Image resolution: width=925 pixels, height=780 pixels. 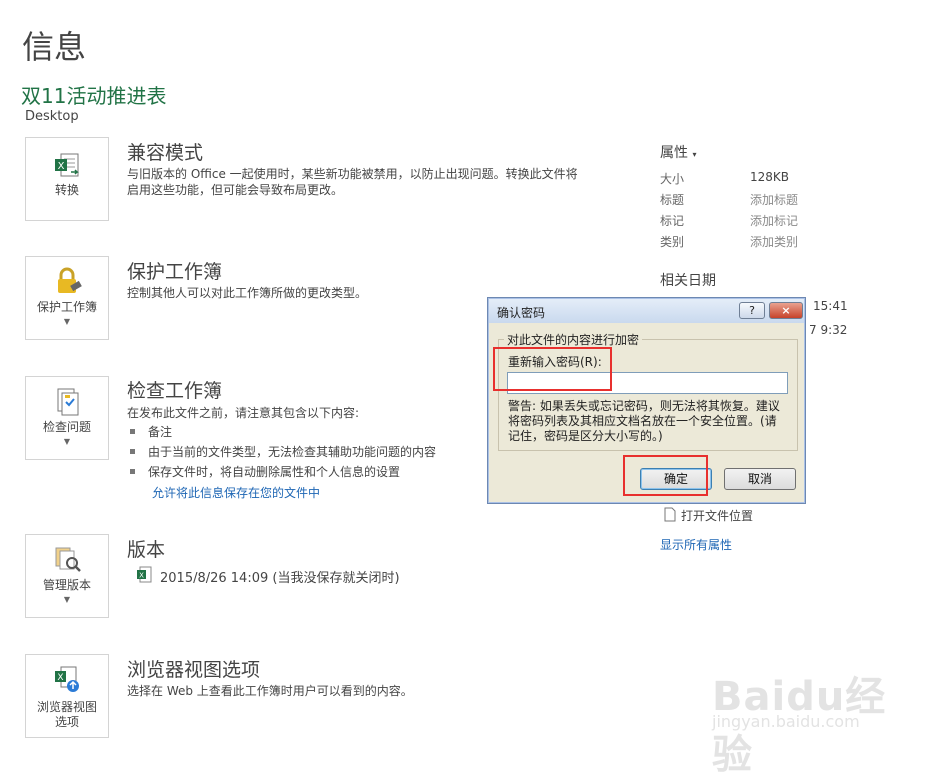 I want to click on cancel-button: 取消, so click(x=760, y=479).